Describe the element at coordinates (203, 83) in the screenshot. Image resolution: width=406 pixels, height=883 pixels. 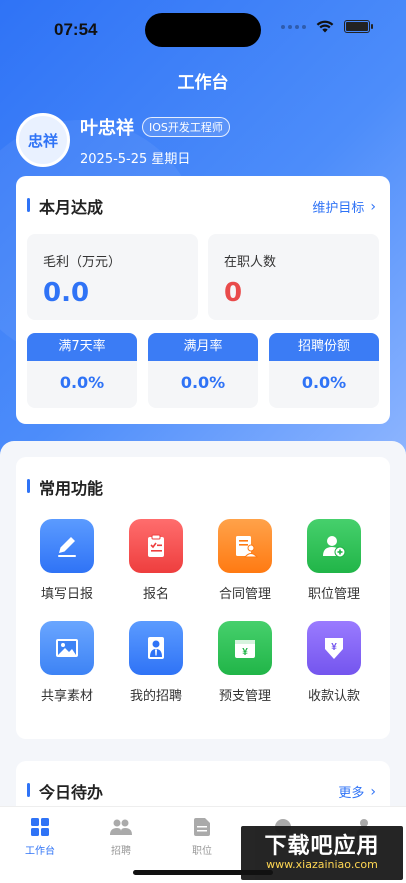
I see `page-title: 工作台` at that location.